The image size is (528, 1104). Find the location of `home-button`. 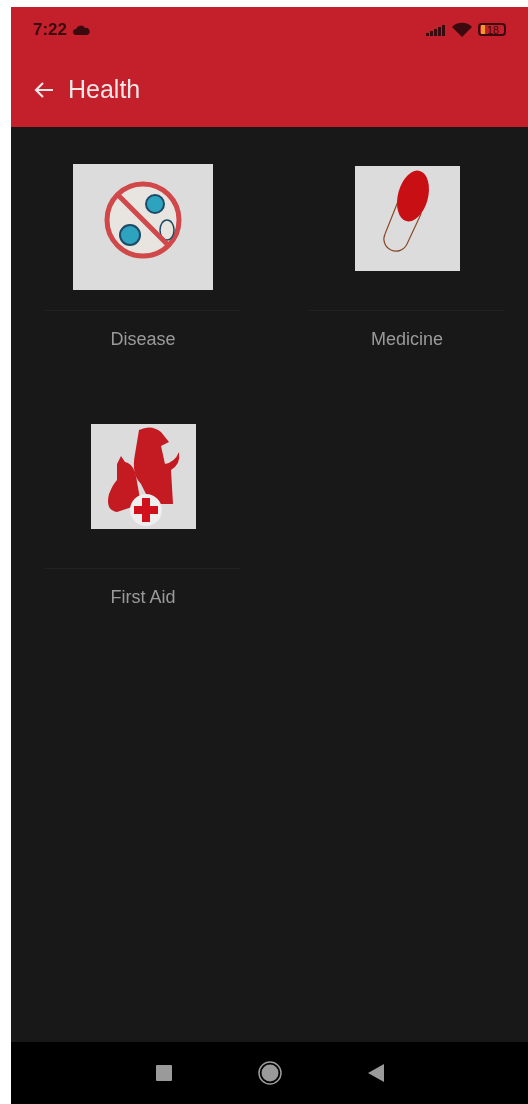

home-button is located at coordinates (269, 1073).